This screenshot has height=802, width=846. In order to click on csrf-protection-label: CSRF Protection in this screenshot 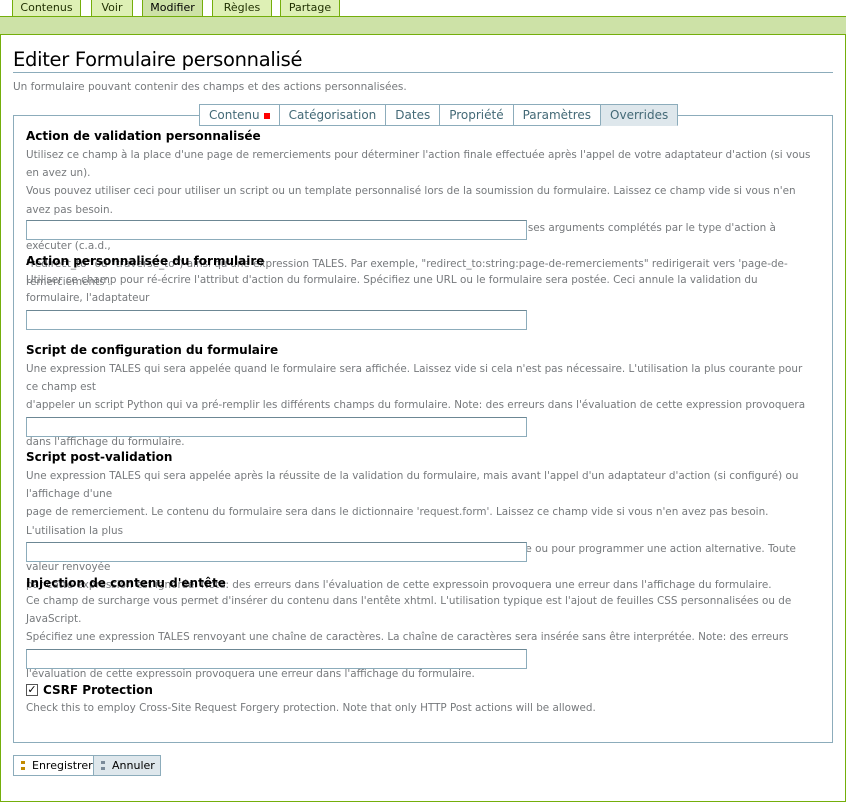, I will do `click(98, 690)`.